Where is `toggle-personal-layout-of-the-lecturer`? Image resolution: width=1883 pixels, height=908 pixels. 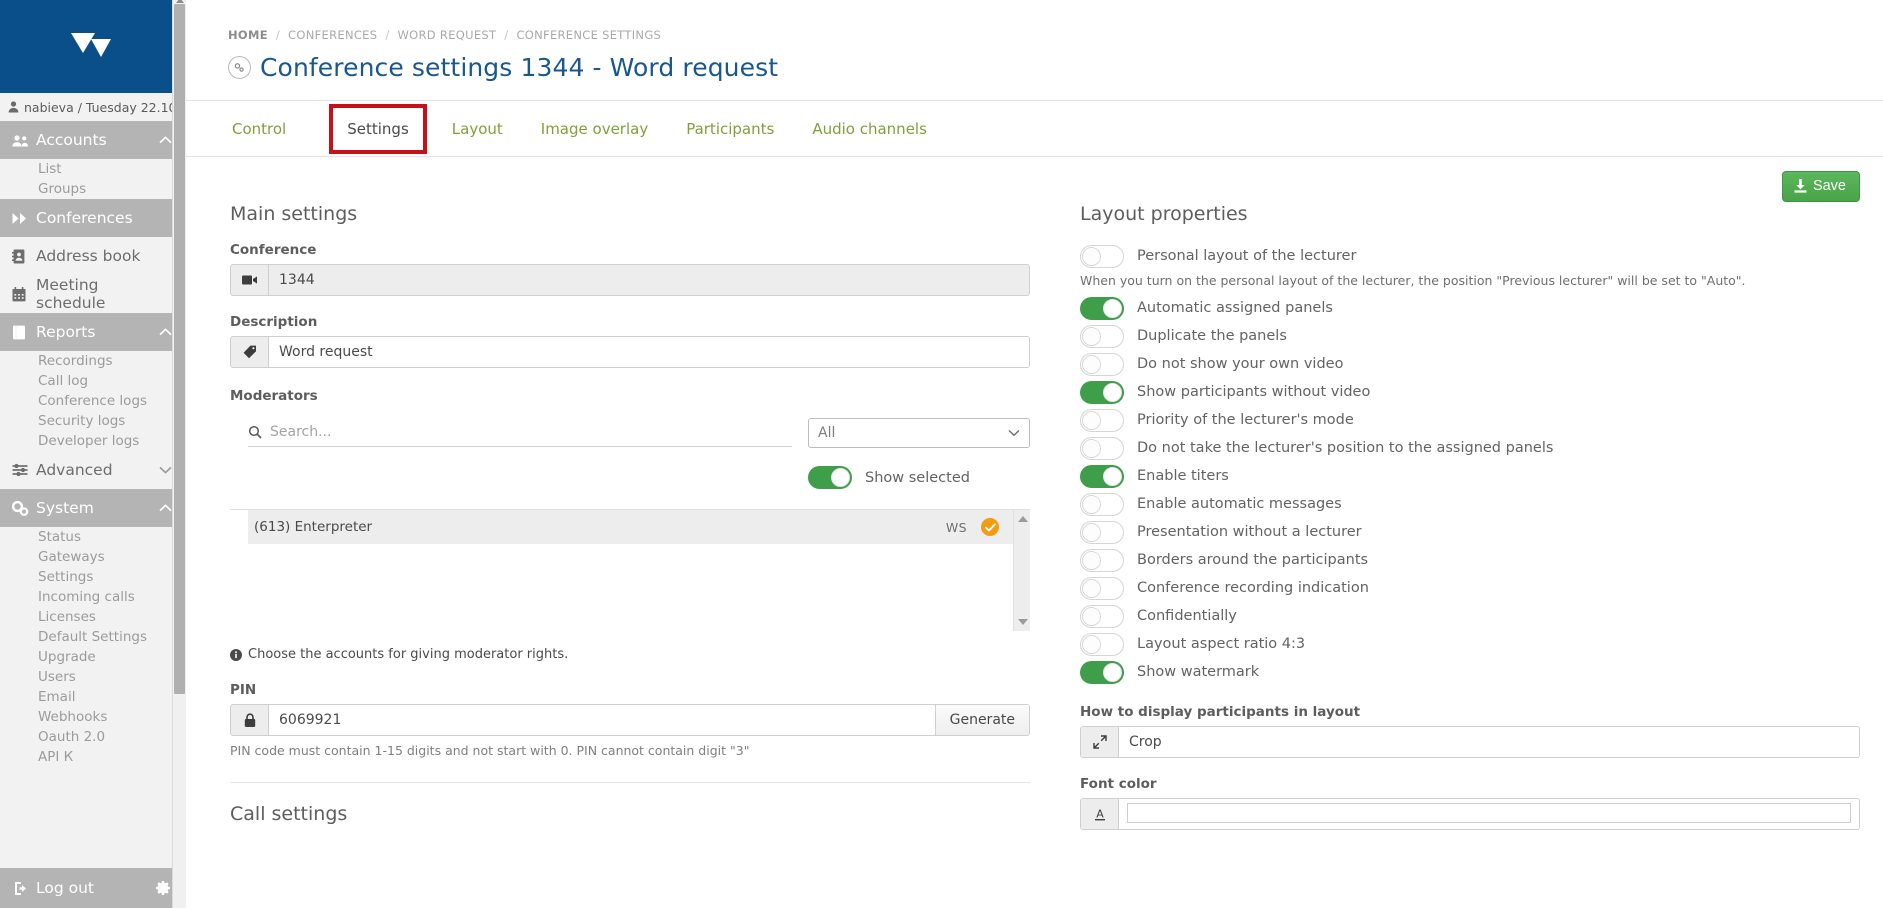 toggle-personal-layout-of-the-lecturer is located at coordinates (1102, 256).